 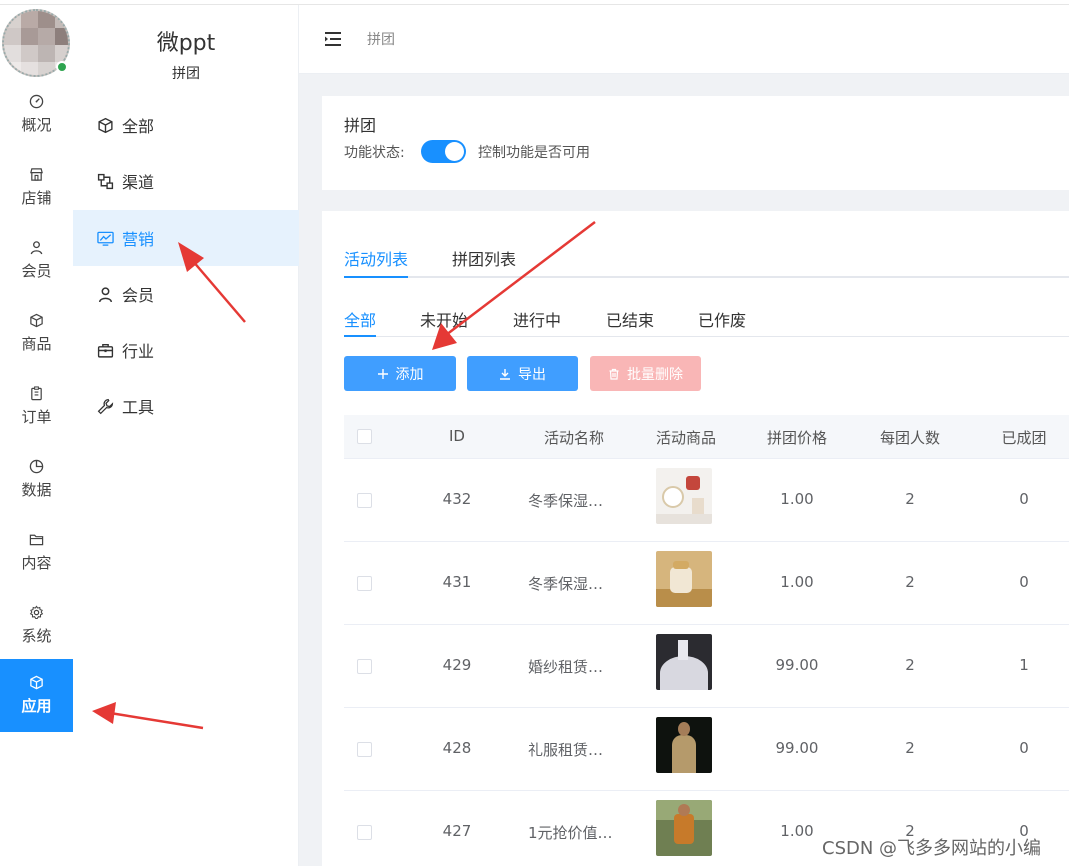 I want to click on column-header-price: 拼团价格, so click(x=796, y=438).